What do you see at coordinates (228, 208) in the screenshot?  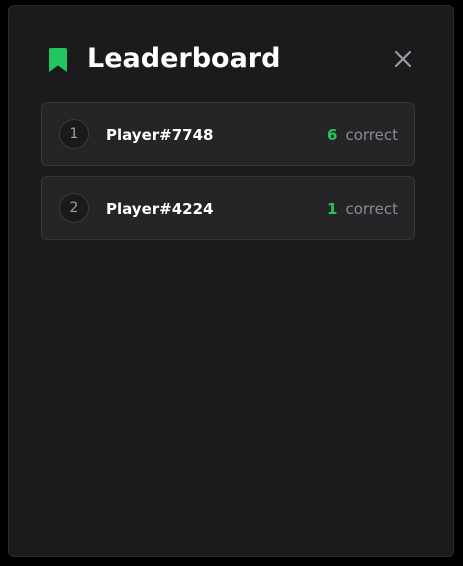 I see `leaderboard-row: 2 Player#4224 1 correct` at bounding box center [228, 208].